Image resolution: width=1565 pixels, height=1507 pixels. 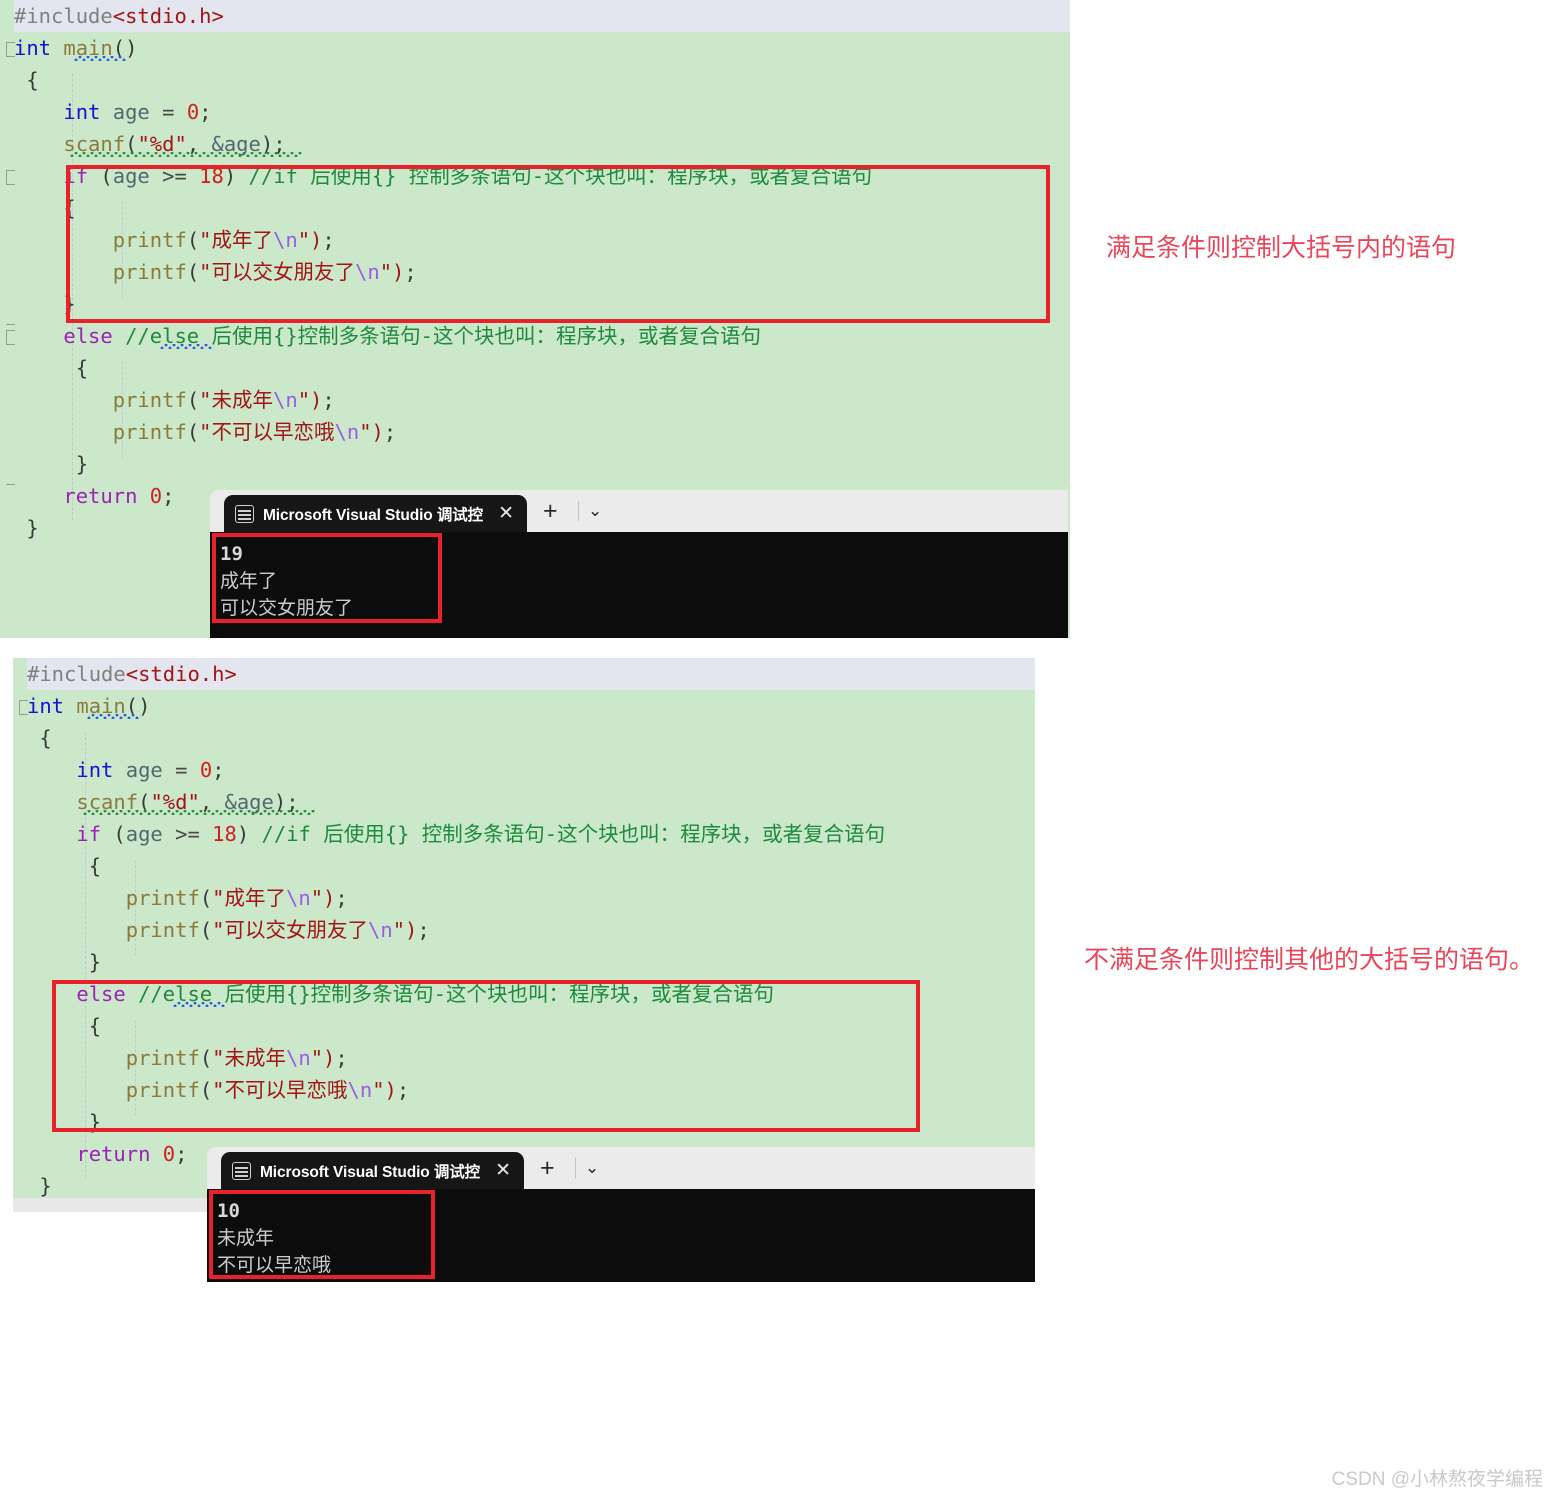 What do you see at coordinates (542, 48) in the screenshot?
I see `code-line: int main()` at bounding box center [542, 48].